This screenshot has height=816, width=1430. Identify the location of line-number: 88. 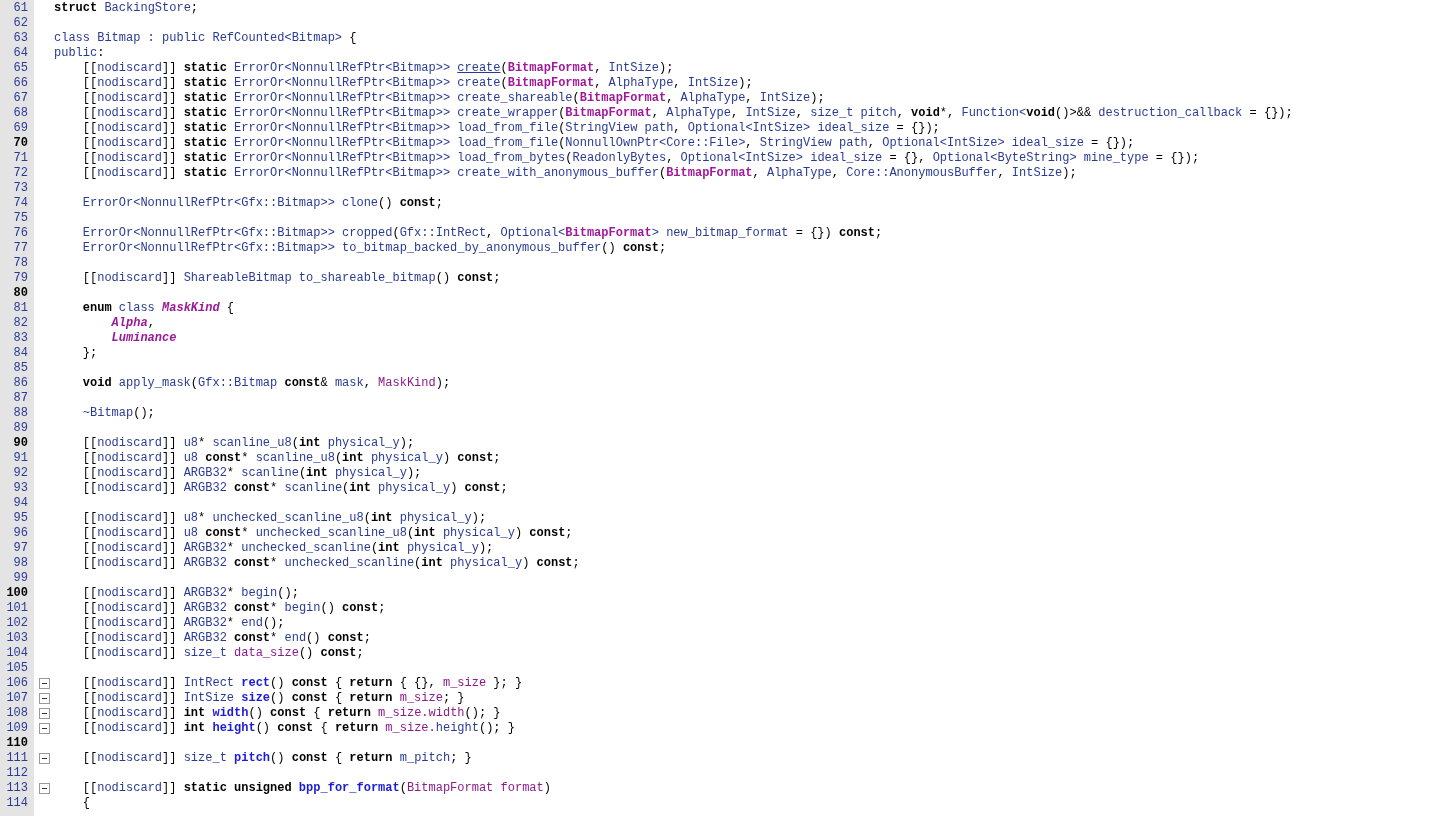
(20, 413).